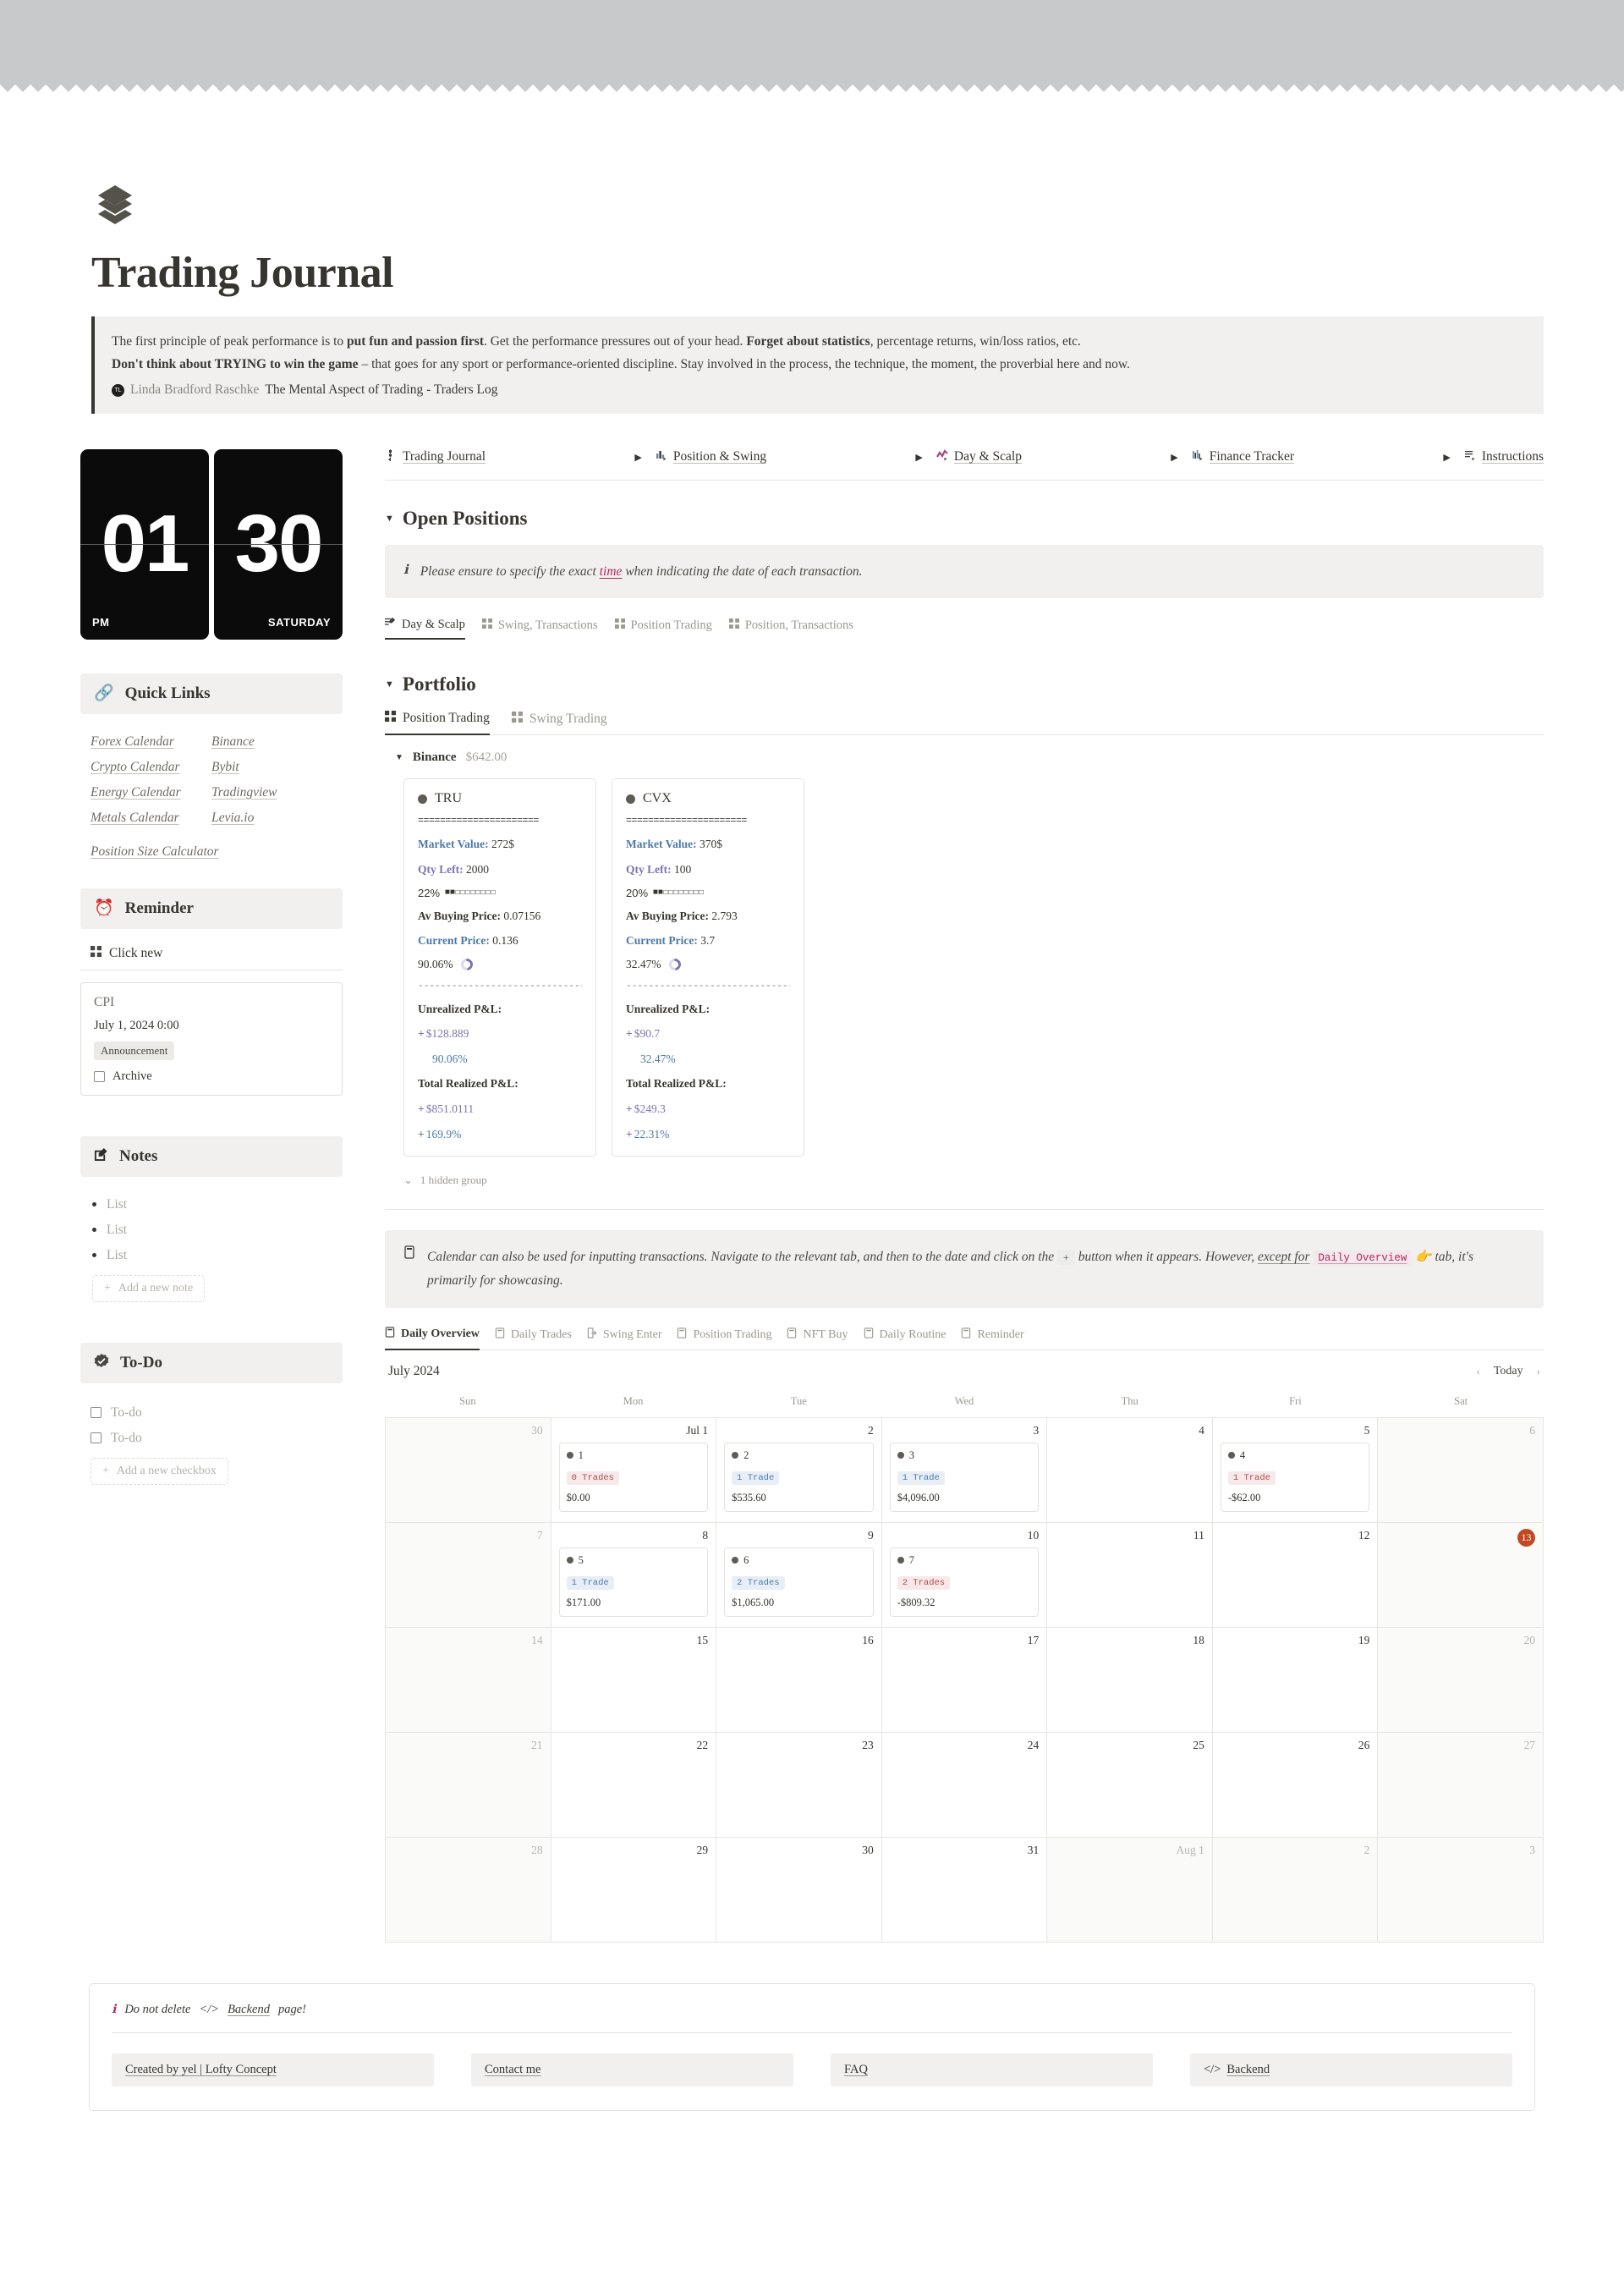 The height and width of the screenshot is (2281, 1624). Describe the element at coordinates (425, 628) in the screenshot. I see `tab-day-scalp: Day & Scalp` at that location.